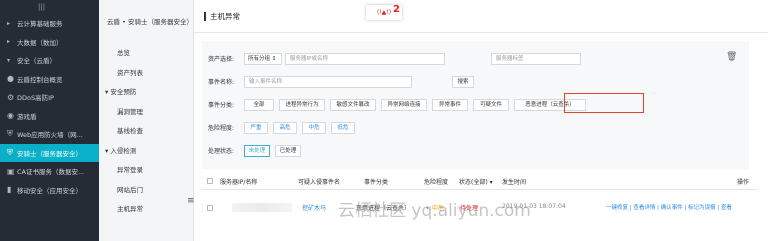  Describe the element at coordinates (404, 104) in the screenshot. I see `category-button-3: 异常网络连接` at that location.